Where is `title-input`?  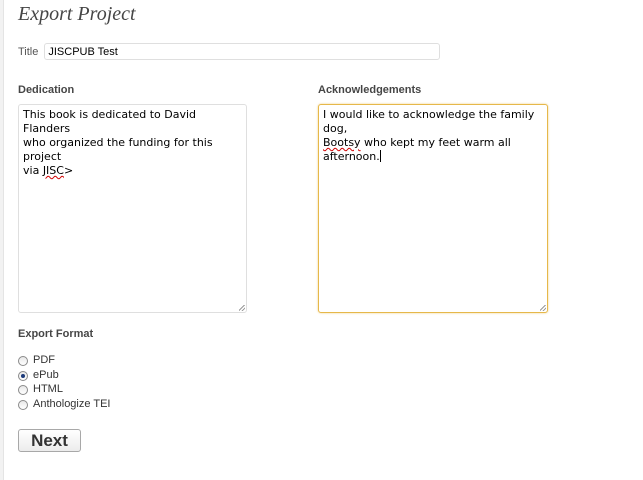 title-input is located at coordinates (242, 51).